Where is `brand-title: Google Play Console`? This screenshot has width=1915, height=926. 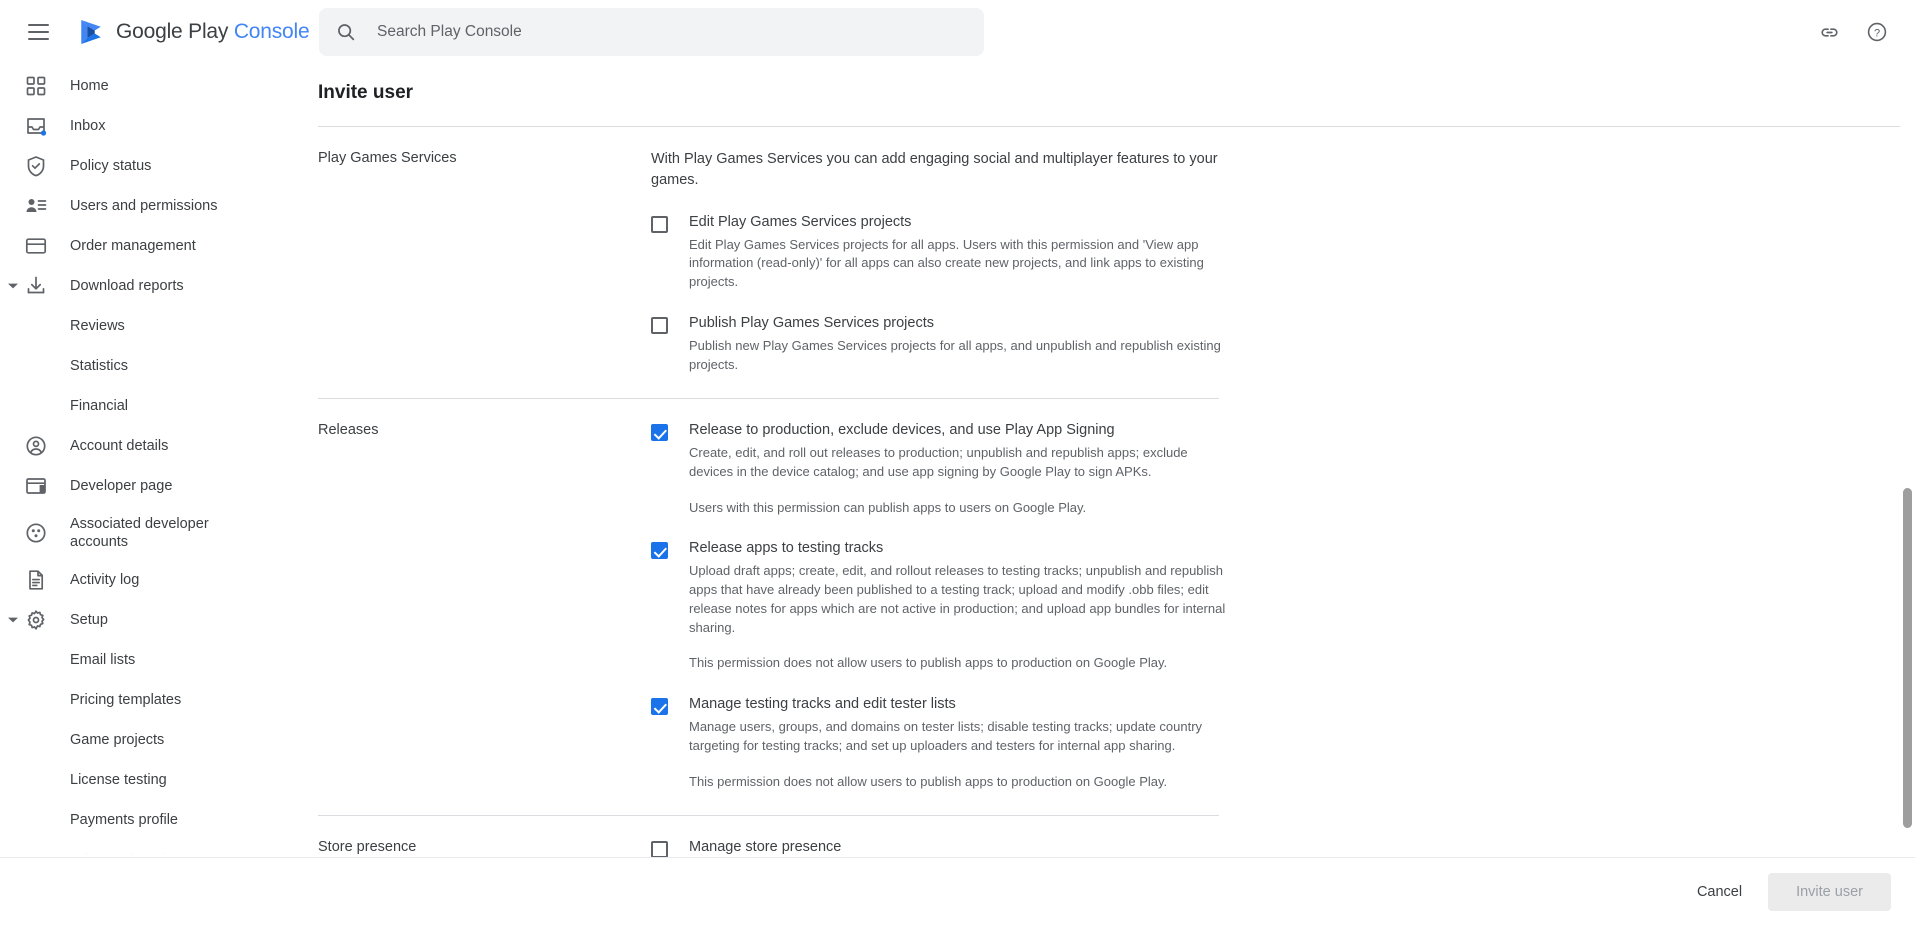 brand-title: Google Play Console is located at coordinates (213, 32).